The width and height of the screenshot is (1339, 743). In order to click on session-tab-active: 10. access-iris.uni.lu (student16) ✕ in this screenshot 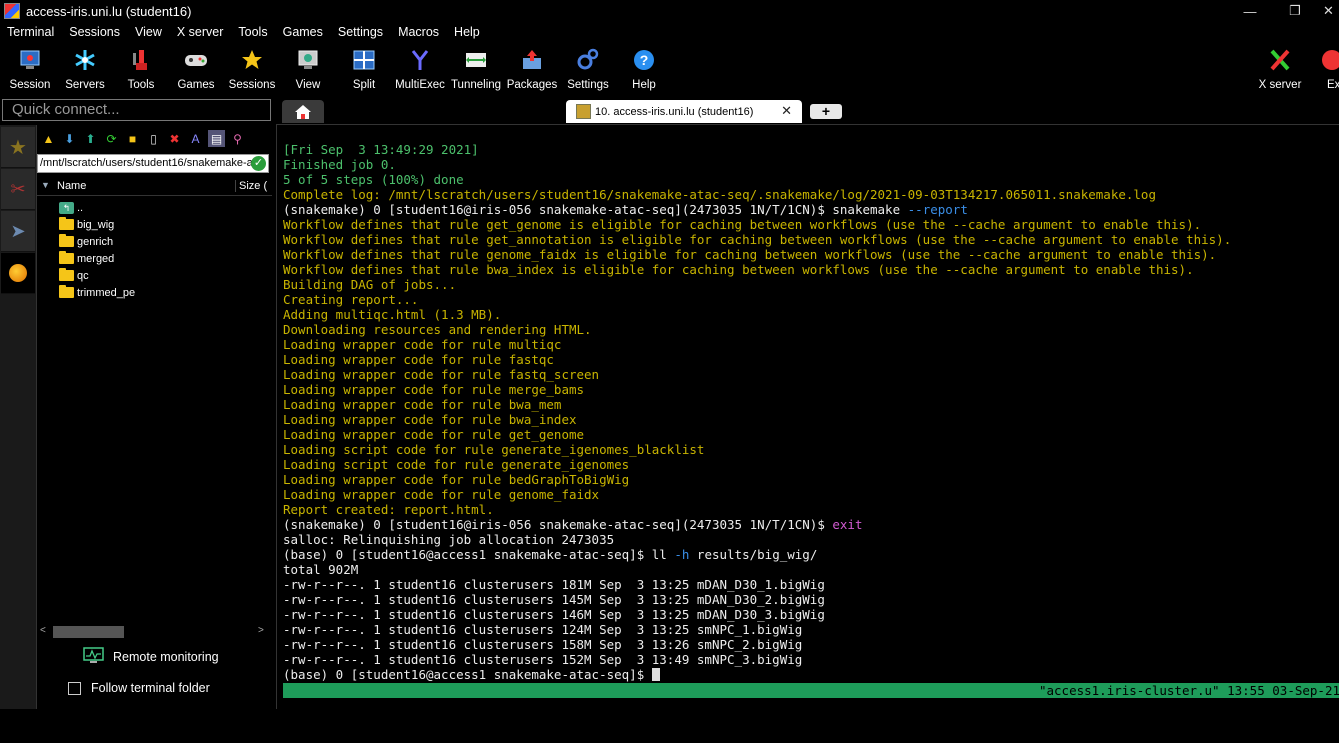, I will do `click(684, 111)`.